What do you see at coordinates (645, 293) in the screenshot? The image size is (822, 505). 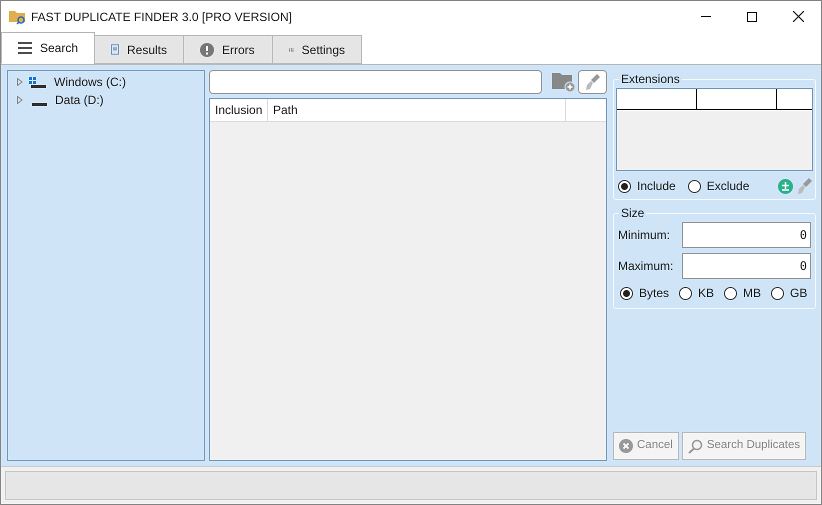 I see `radio-button: Bytes` at bounding box center [645, 293].